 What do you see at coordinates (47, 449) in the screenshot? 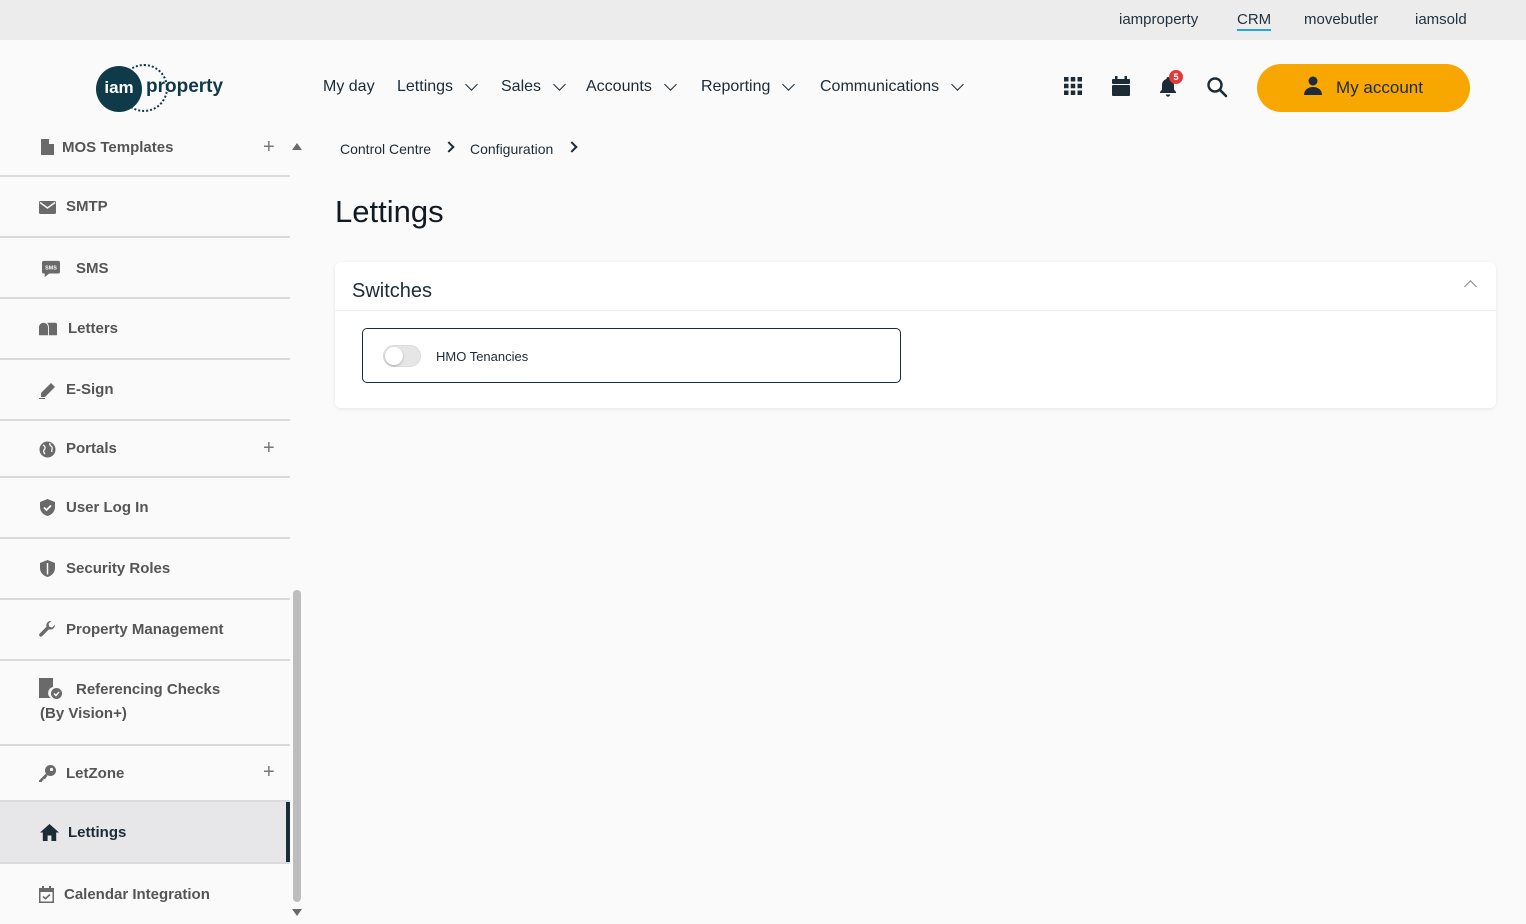
I see `globe-icon` at bounding box center [47, 449].